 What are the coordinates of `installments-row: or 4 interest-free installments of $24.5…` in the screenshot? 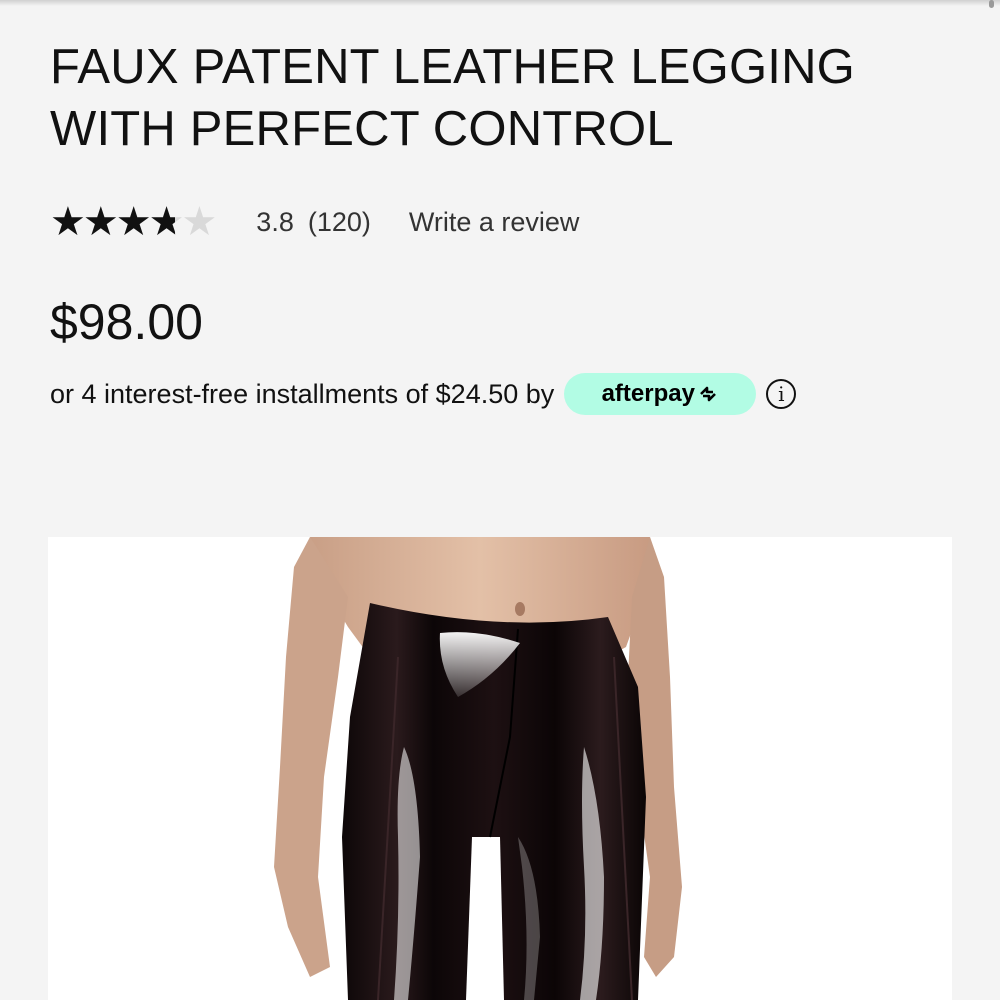 It's located at (423, 394).